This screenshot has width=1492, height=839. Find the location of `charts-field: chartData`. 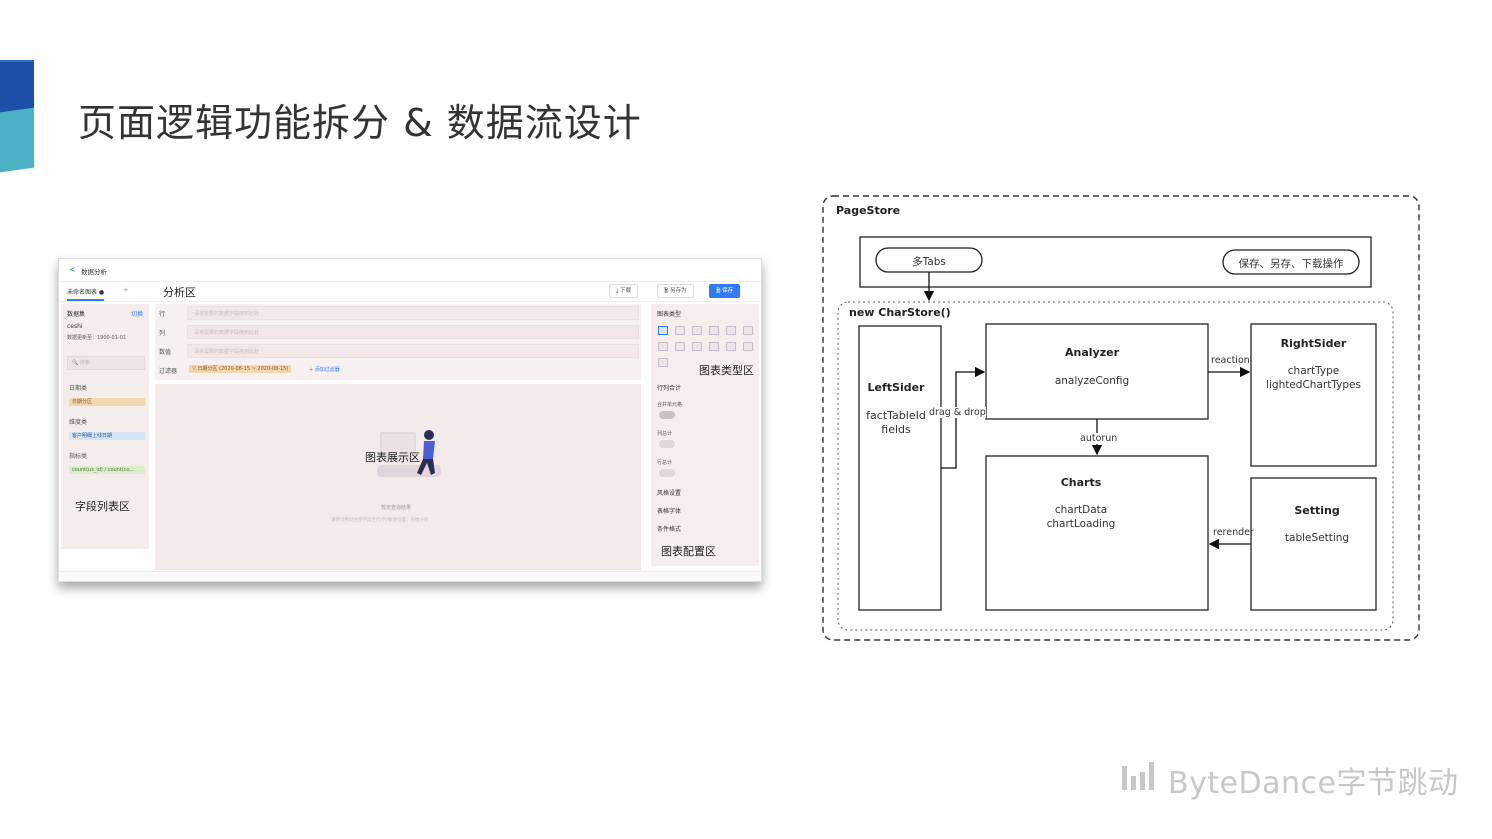

charts-field: chartData is located at coordinates (1081, 510).